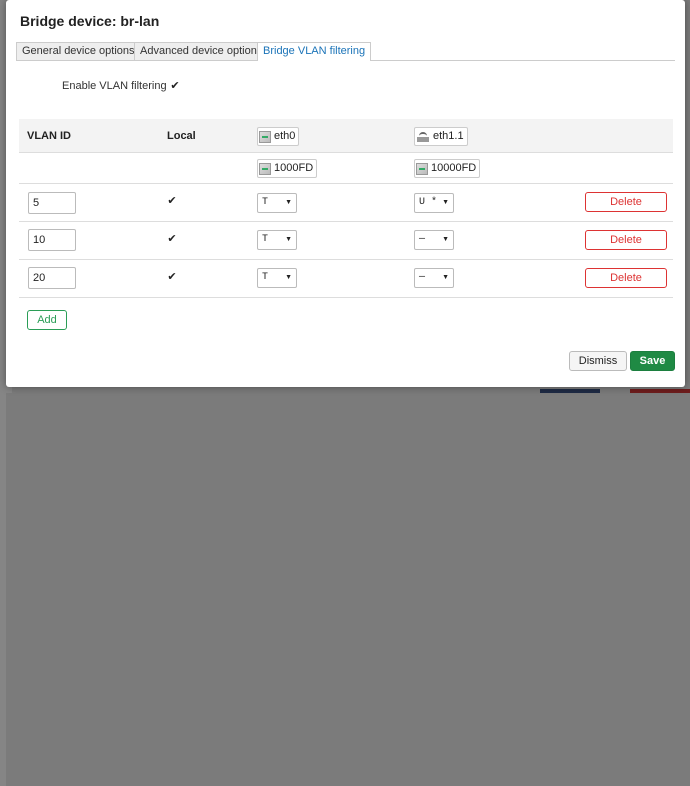 The image size is (690, 786). I want to click on dismiss-button: Dismiss, so click(598, 361).